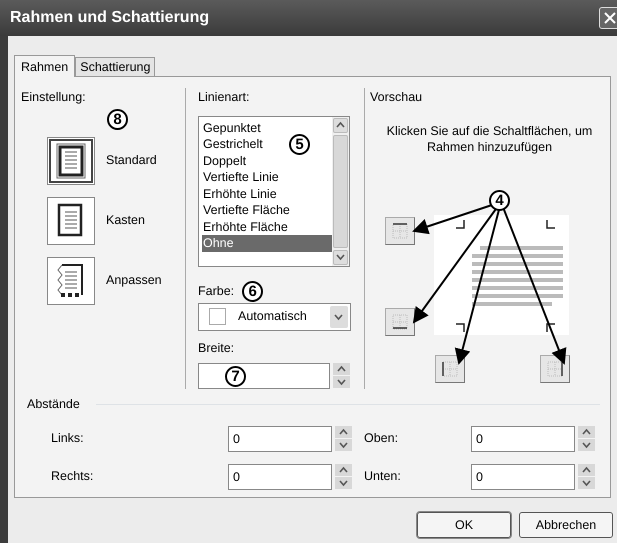 This screenshot has height=543, width=617. What do you see at coordinates (245, 227) in the screenshot?
I see `list-item: Erhöhte Fläche` at bounding box center [245, 227].